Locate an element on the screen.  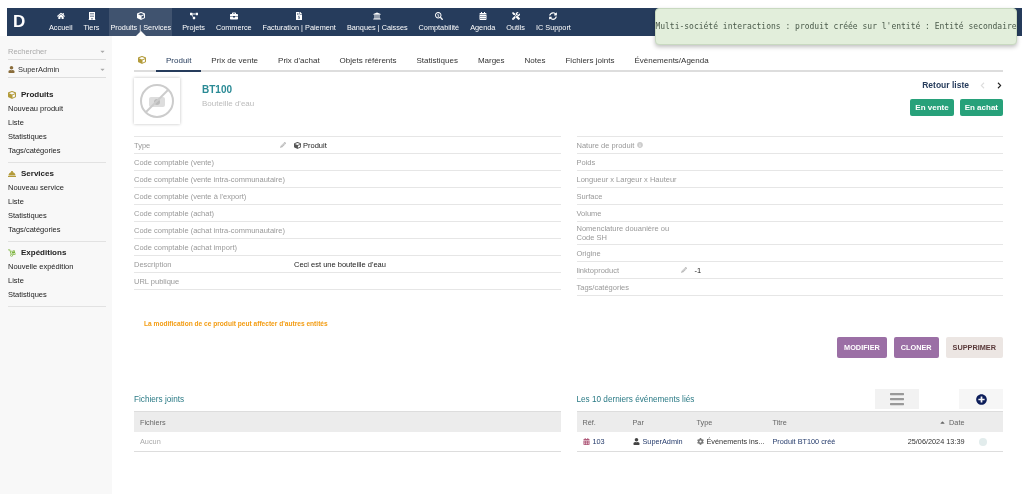
plus-icon is located at coordinates (981, 399).